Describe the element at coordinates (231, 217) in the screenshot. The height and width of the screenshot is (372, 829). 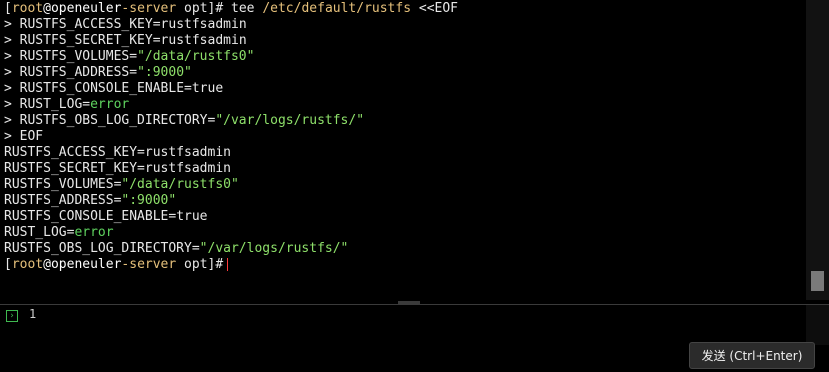
I see `output-line: RUSTFS_CONSOLE_ENABLE=true` at that location.